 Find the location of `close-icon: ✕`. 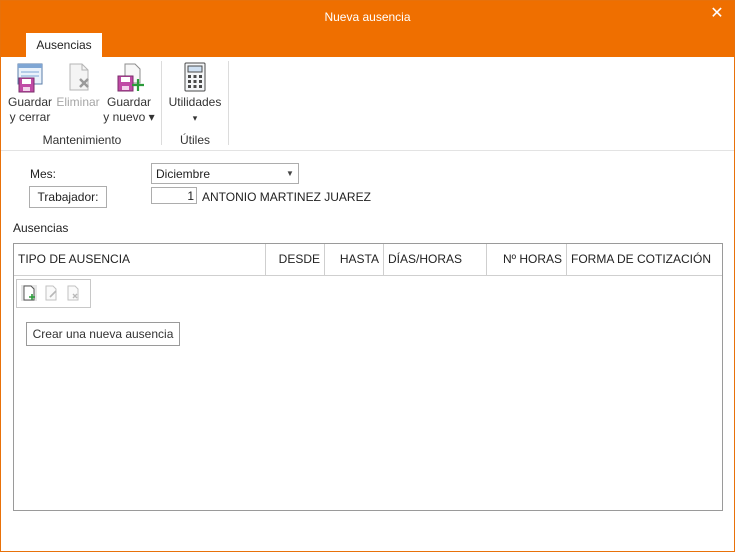

close-icon: ✕ is located at coordinates (717, 14).